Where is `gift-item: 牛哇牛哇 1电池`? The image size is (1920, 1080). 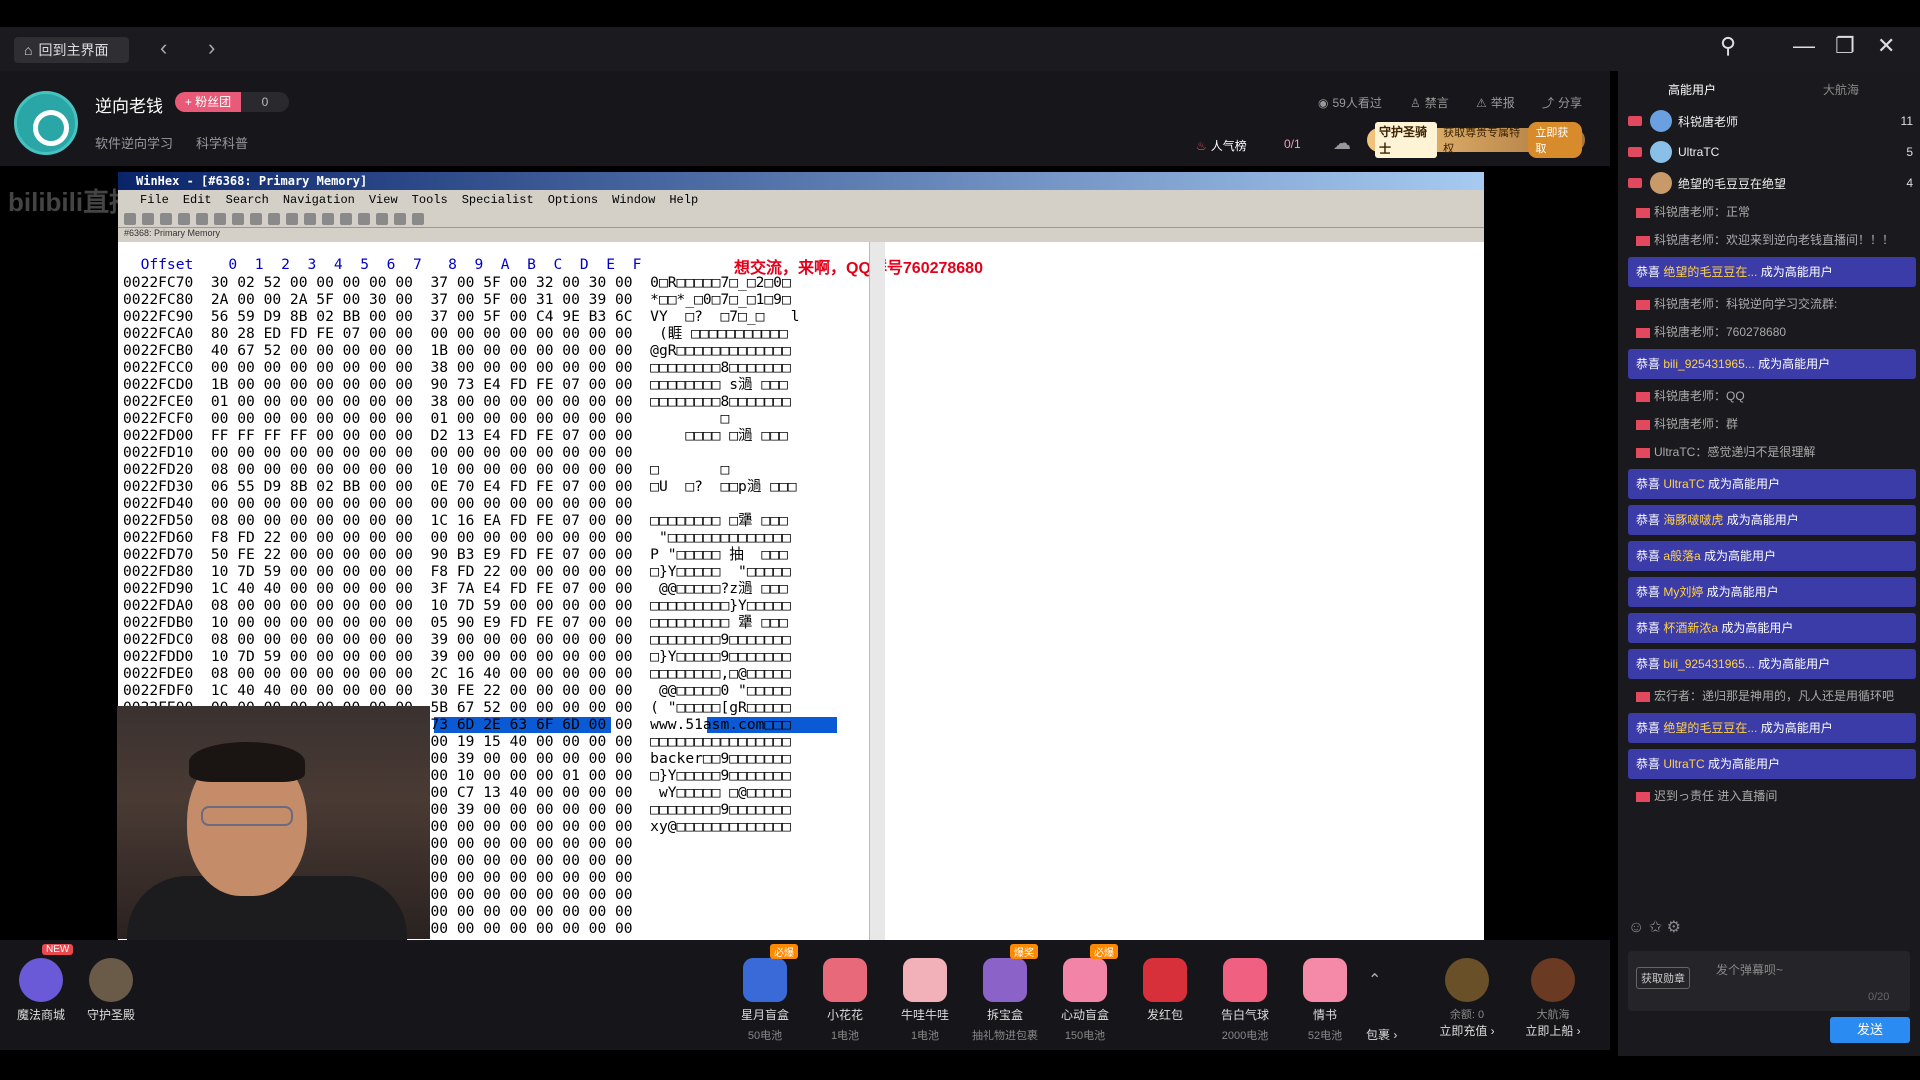 gift-item: 牛哇牛哇 1电池 is located at coordinates (925, 991).